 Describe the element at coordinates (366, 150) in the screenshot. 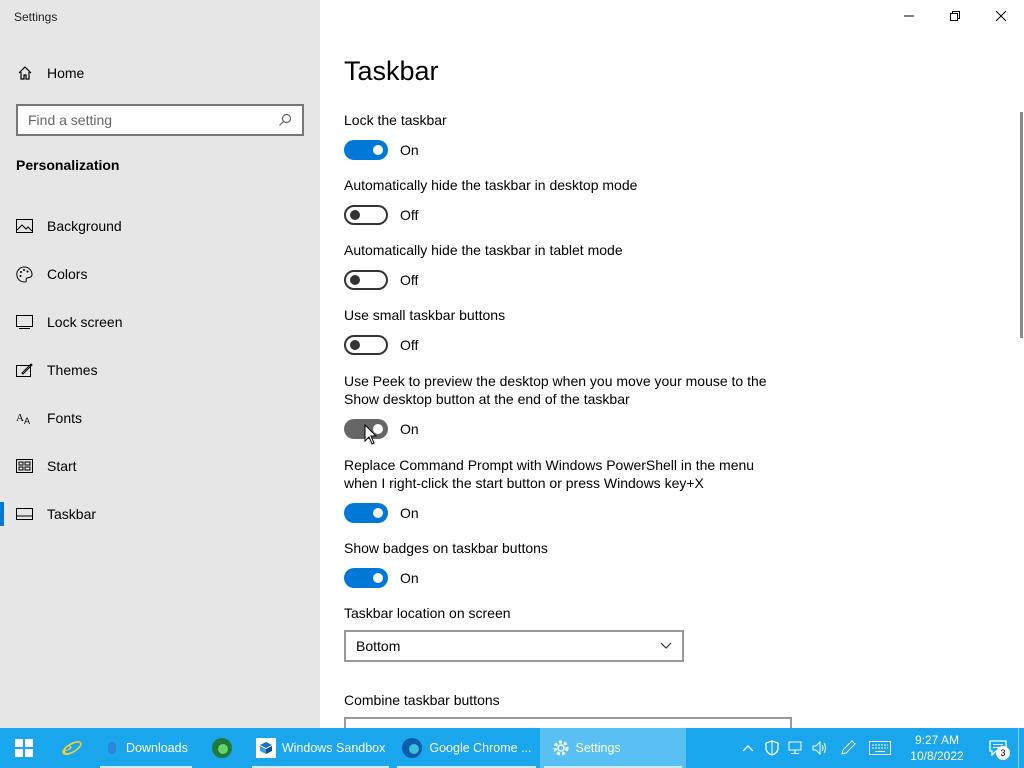

I see `lock-taskbar-toggle` at that location.